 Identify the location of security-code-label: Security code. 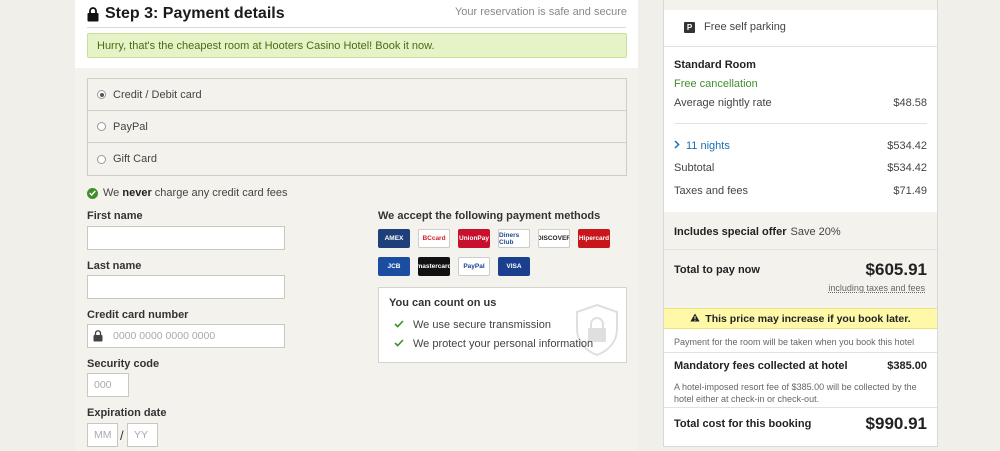
(123, 364).